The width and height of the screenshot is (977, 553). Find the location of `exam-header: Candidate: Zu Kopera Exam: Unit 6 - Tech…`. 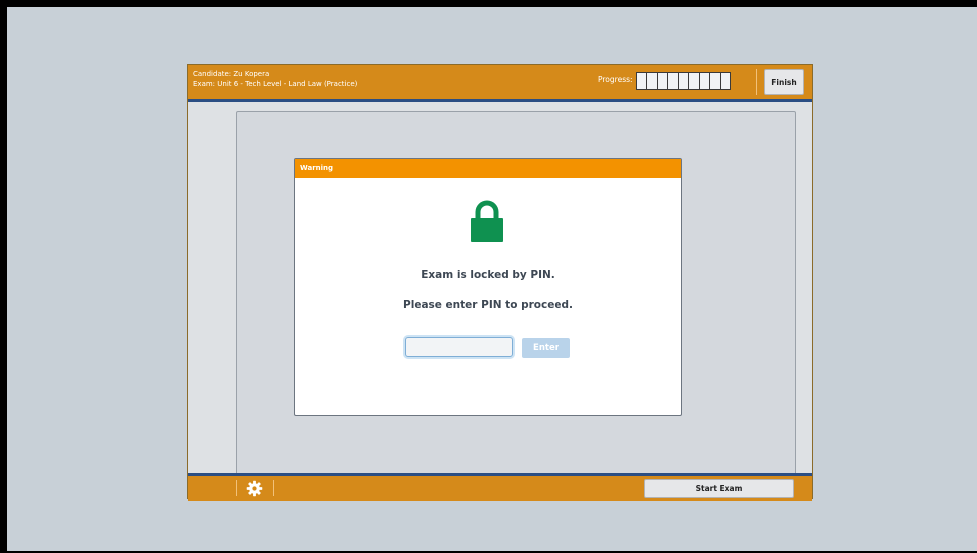

exam-header: Candidate: Zu Kopera Exam: Unit 6 - Tech… is located at coordinates (500, 83).